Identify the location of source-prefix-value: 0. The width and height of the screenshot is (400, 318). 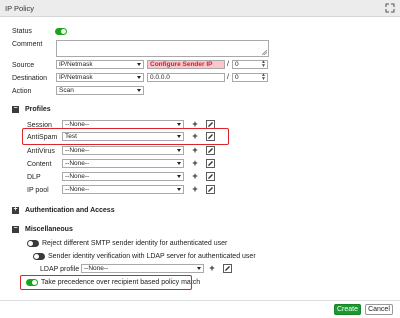
(237, 64).